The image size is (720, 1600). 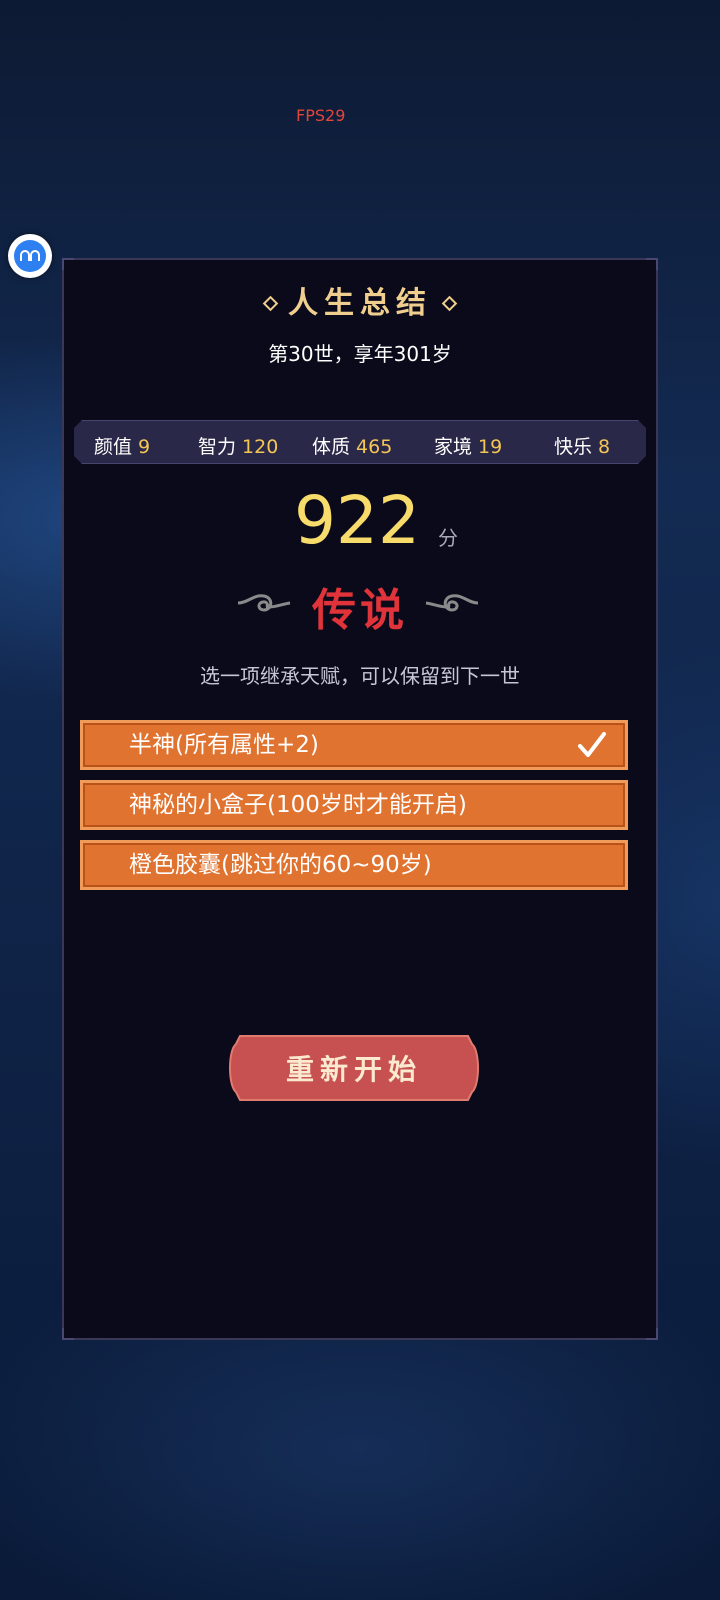 I want to click on talent-option-orange-capsule: 橙色胶囊(跳过你的60~90岁), so click(x=354, y=865).